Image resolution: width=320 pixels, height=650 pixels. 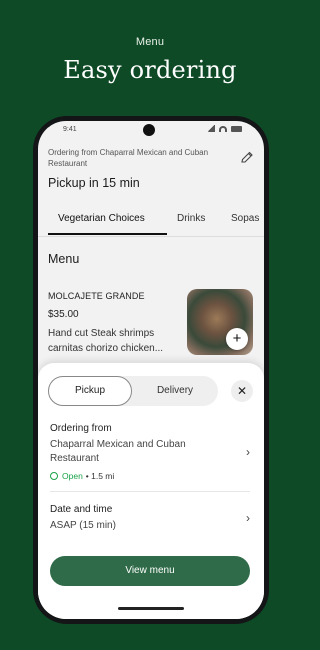 I want to click on wifi-icon, so click(x=223, y=128).